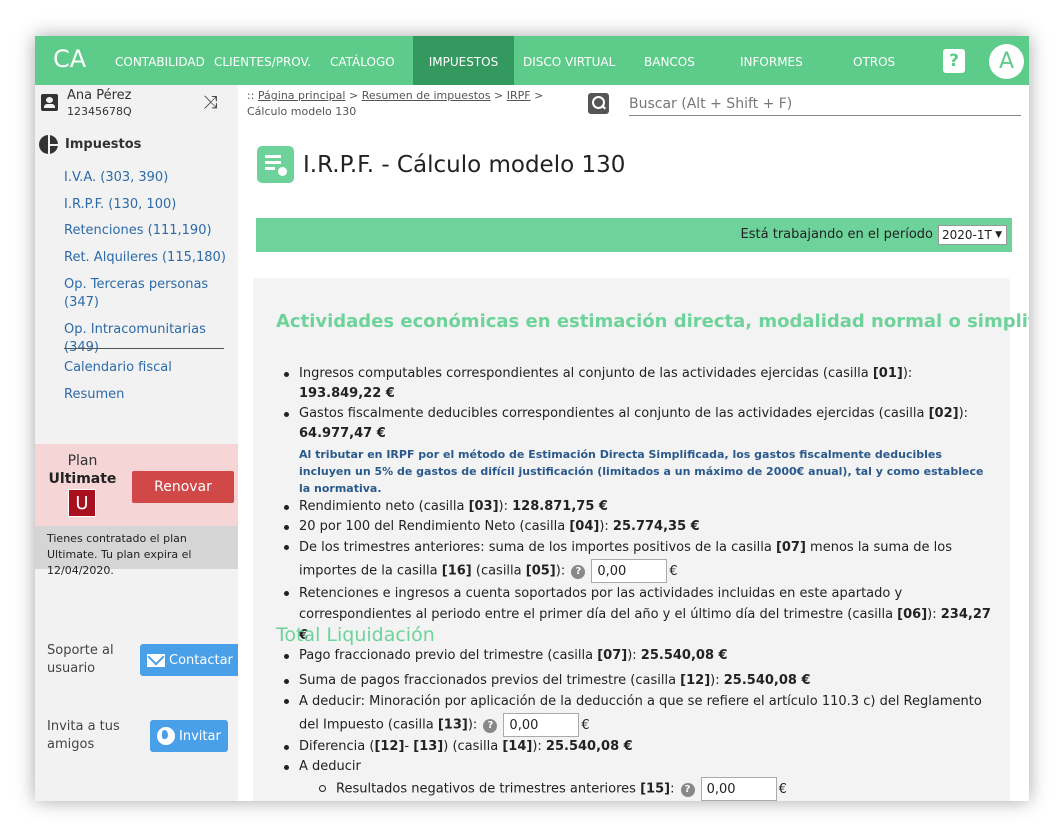  What do you see at coordinates (151, 339) in the screenshot?
I see `sidebar-item-intracomunitarias: Op. Intracomunitarias (349)` at bounding box center [151, 339].